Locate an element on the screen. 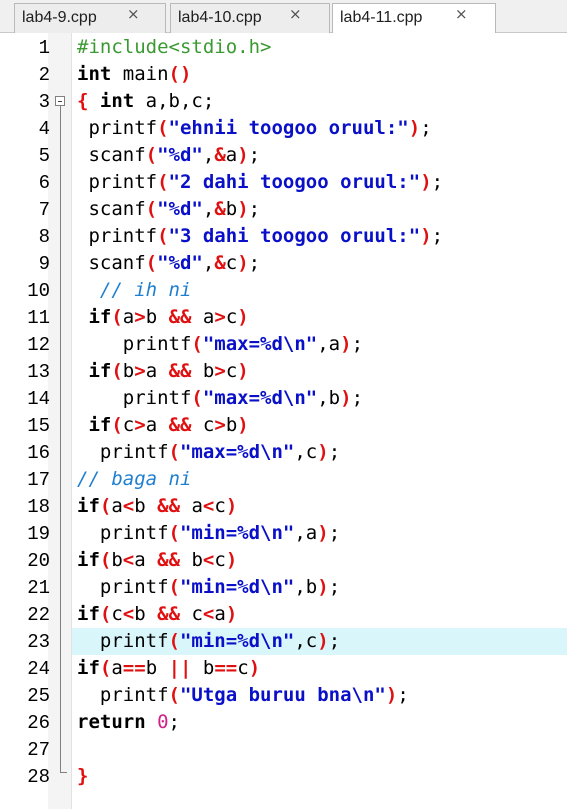 The width and height of the screenshot is (567, 809). tab-label: lab4-10.cpp is located at coordinates (220, 17).